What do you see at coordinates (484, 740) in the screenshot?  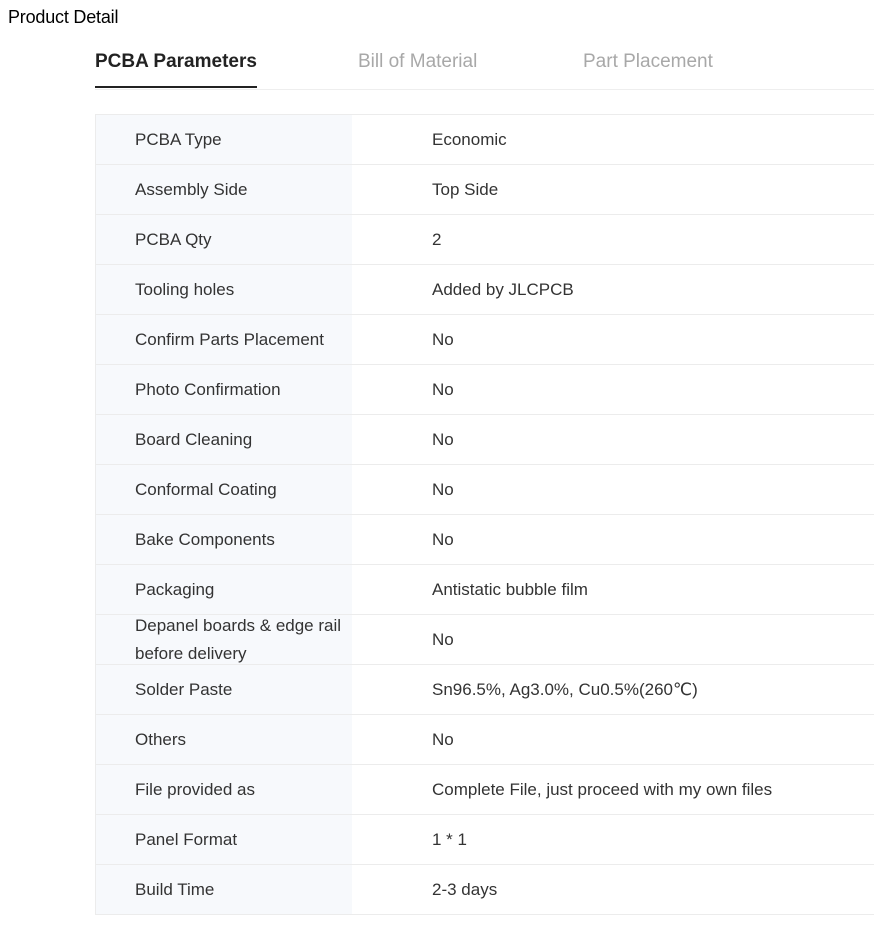 I see `table-row: Others No` at bounding box center [484, 740].